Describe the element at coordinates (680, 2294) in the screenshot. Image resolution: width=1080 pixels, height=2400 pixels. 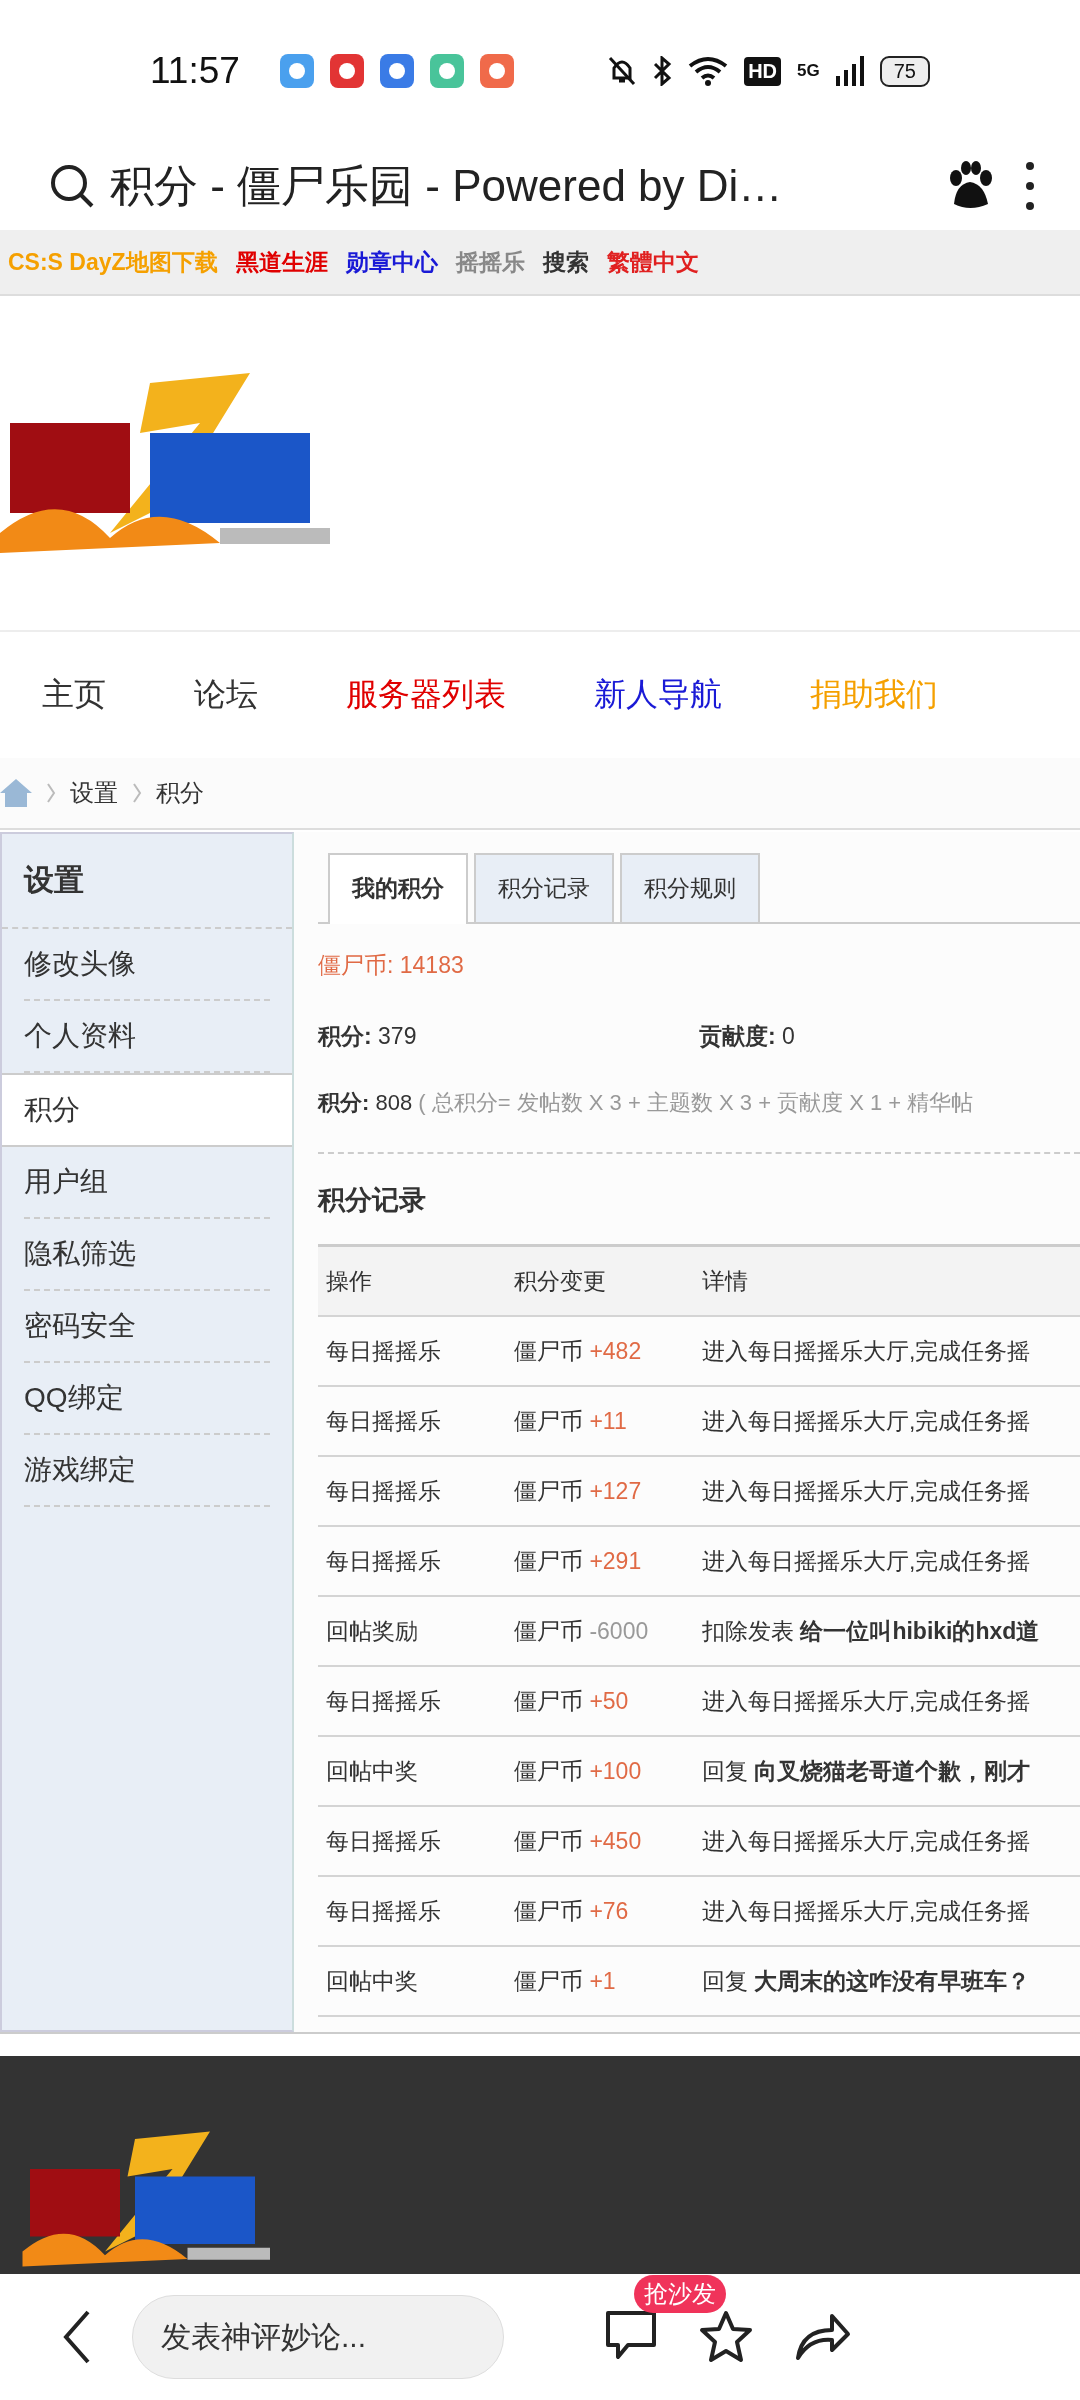
I see `comment-badge: 抢沙发` at that location.